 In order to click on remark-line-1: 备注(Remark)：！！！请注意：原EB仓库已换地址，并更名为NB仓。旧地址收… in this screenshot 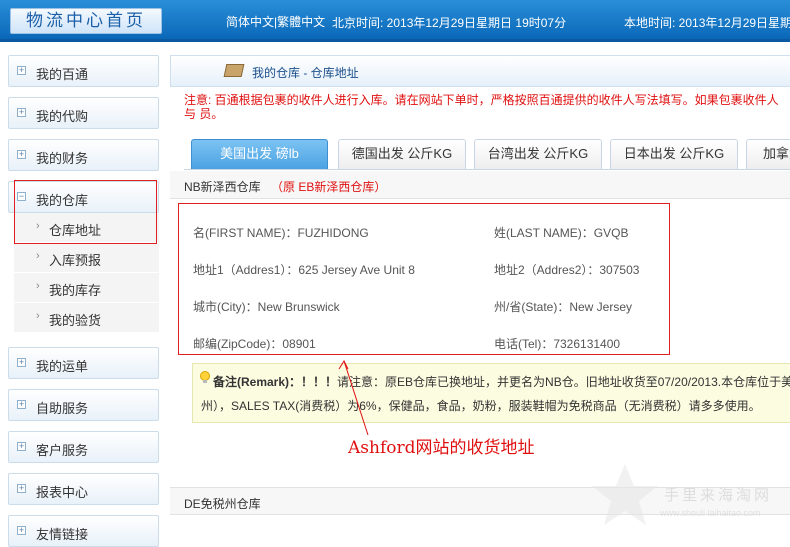, I will do `click(501, 381)`.